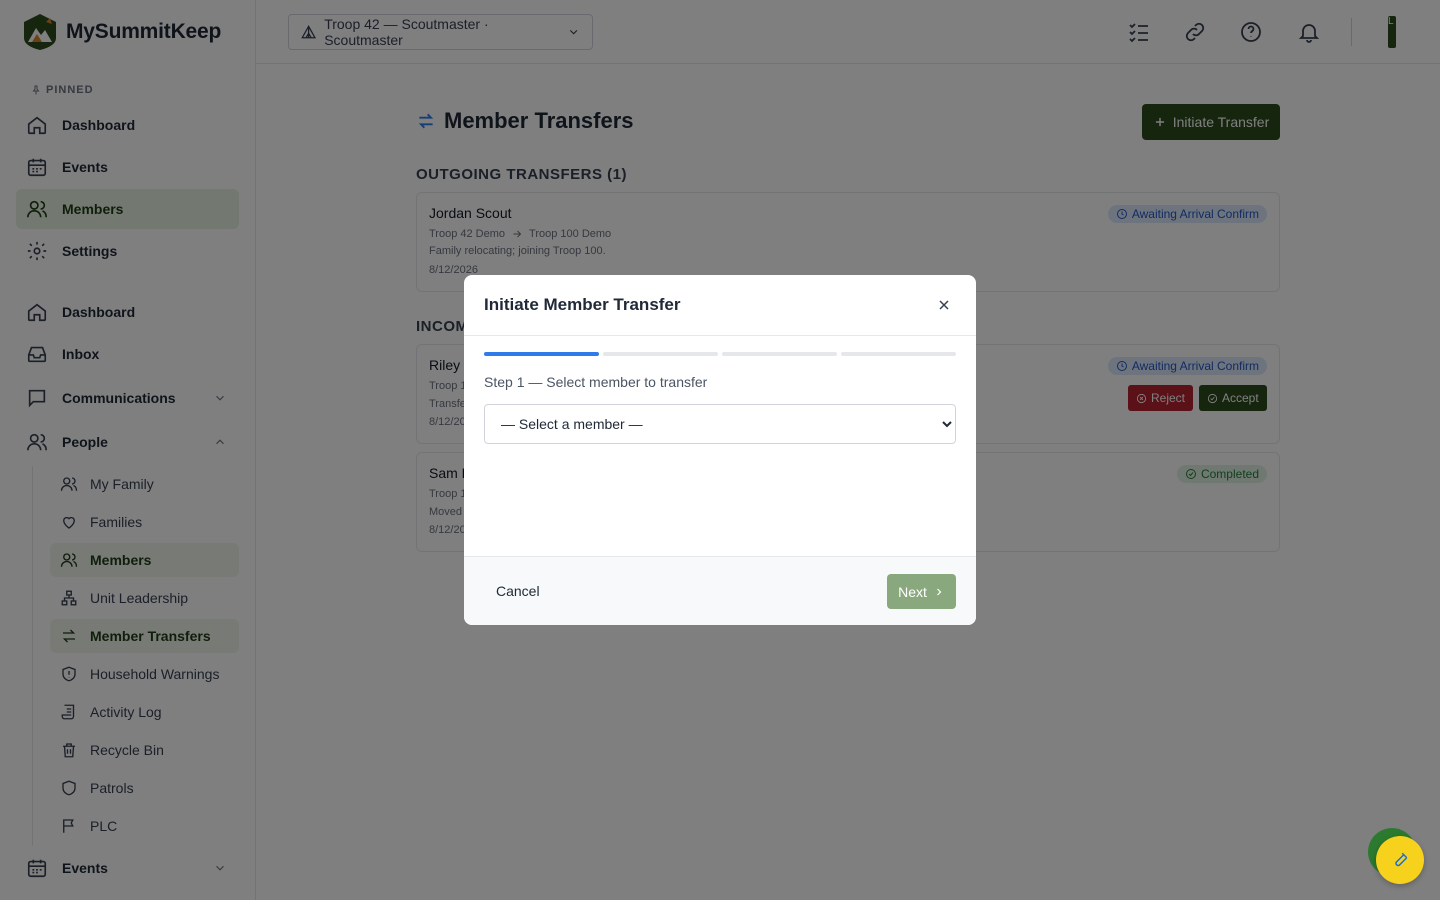 The image size is (1440, 900). What do you see at coordinates (596, 382) in the screenshot?
I see `step-label: Step 1 — Select member to transfer` at bounding box center [596, 382].